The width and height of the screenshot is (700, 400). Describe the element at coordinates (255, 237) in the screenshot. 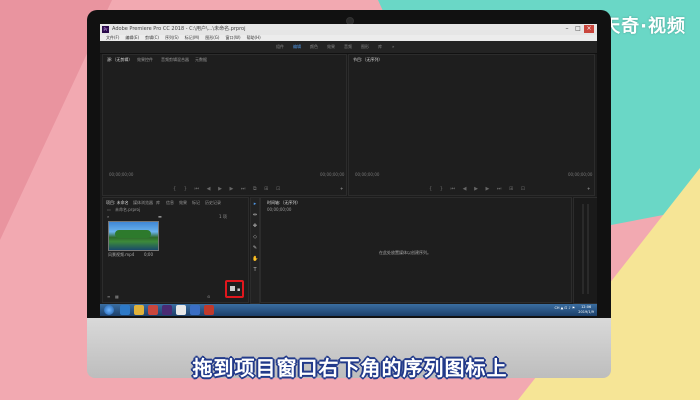

I see `razor-tool-icon: ◇` at that location.